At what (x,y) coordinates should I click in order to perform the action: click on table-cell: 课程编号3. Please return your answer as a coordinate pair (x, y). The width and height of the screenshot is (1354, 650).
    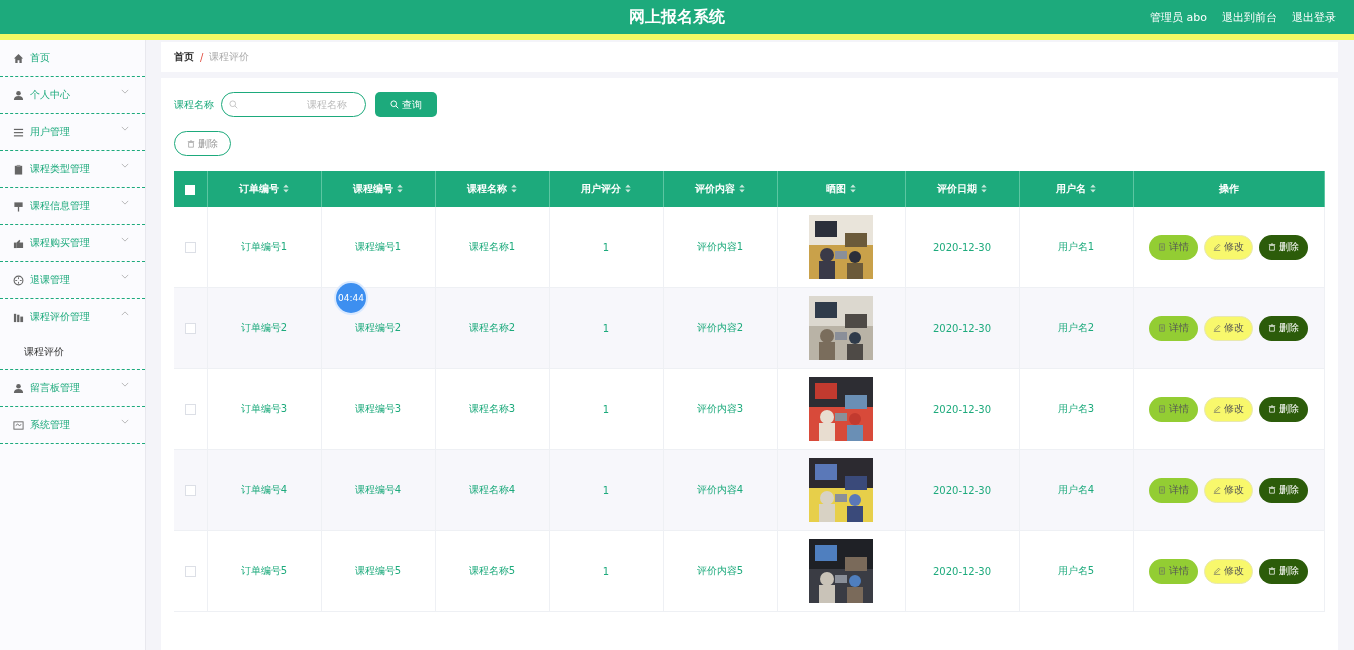
    Looking at the image, I should click on (378, 408).